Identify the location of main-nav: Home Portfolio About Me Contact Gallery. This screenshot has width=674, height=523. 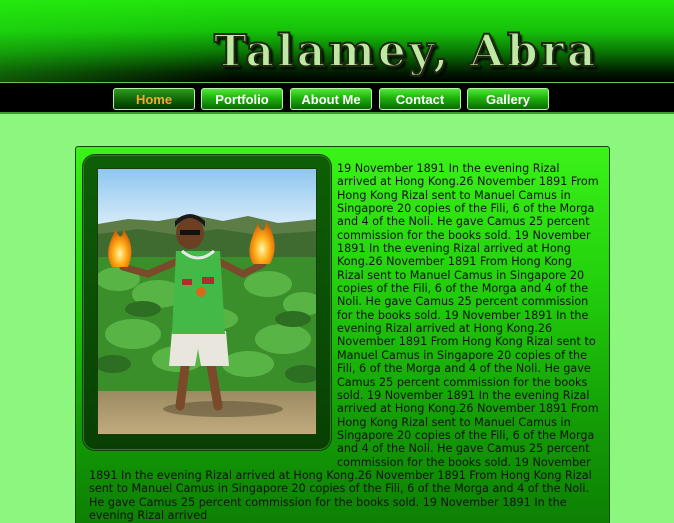
(337, 98).